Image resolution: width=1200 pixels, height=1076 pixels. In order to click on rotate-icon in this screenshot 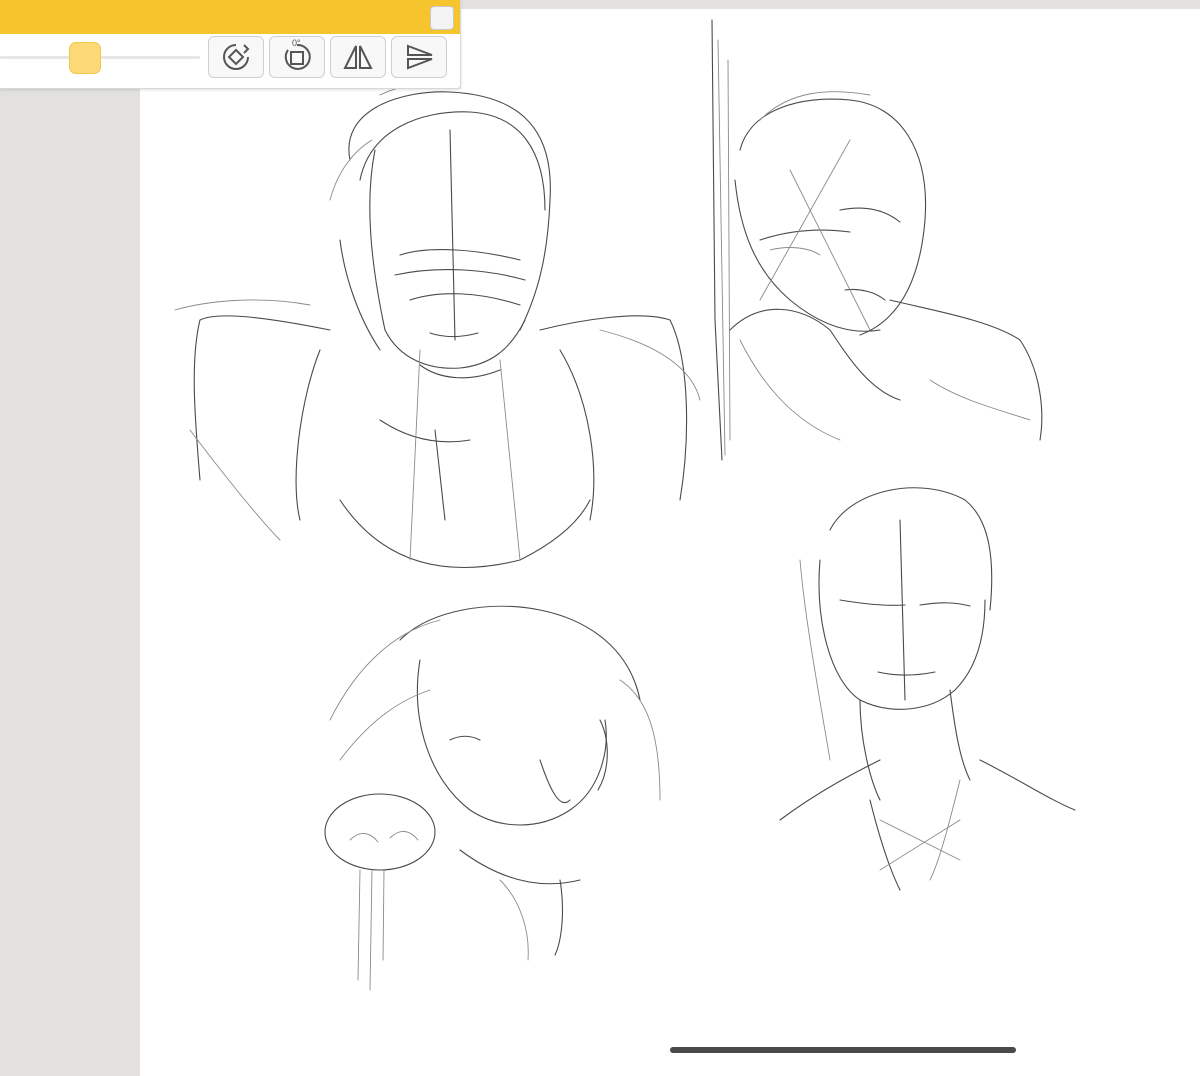, I will do `click(236, 57)`.